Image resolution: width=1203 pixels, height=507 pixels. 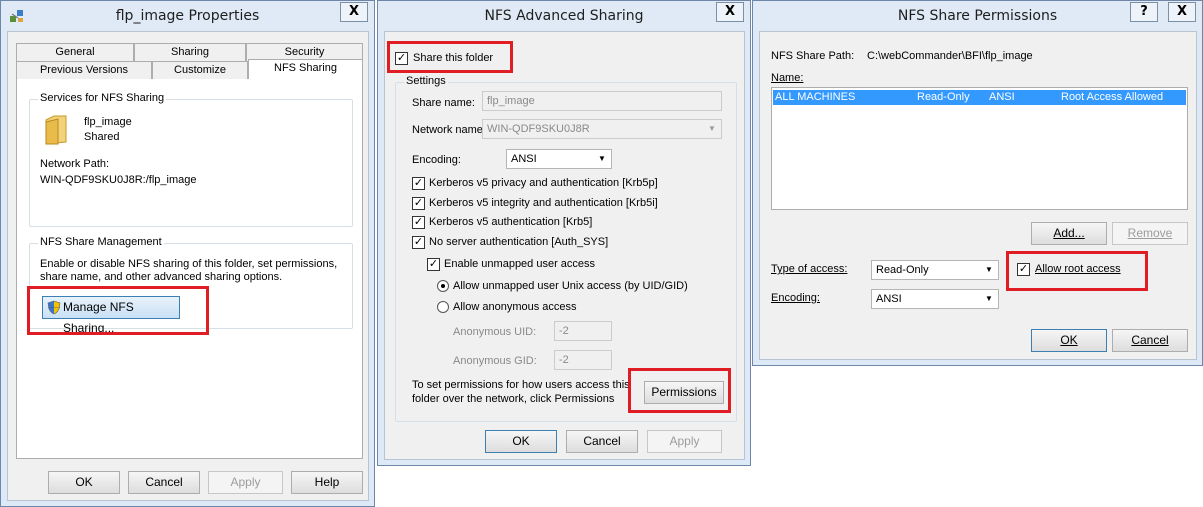 I want to click on properties-close-button: X, so click(x=354, y=12).